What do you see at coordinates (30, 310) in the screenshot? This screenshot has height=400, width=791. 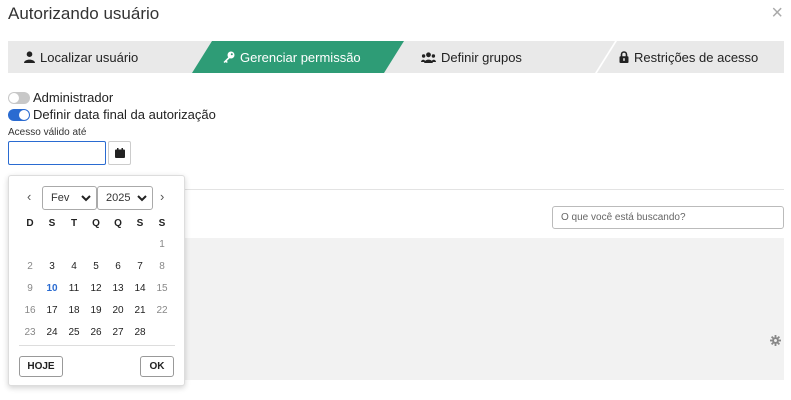 I see `calendar-day: 16` at bounding box center [30, 310].